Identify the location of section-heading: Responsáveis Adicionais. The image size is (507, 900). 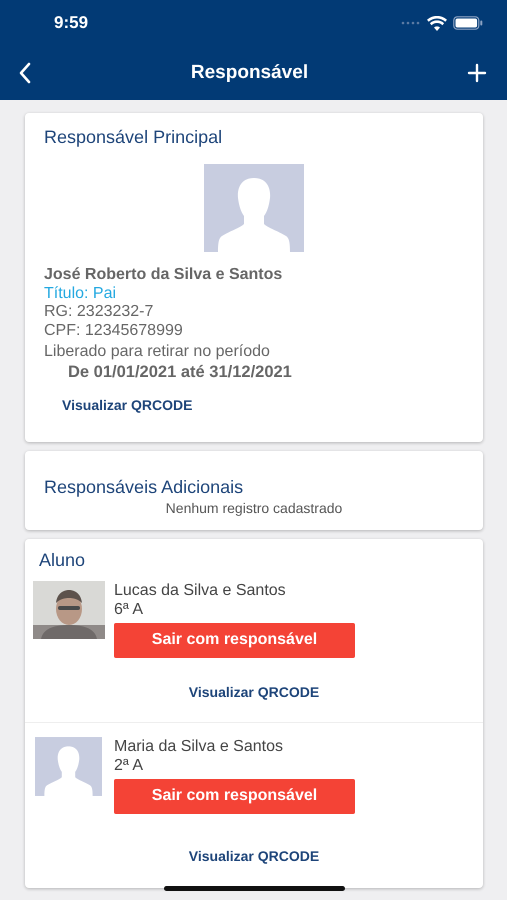
(144, 487).